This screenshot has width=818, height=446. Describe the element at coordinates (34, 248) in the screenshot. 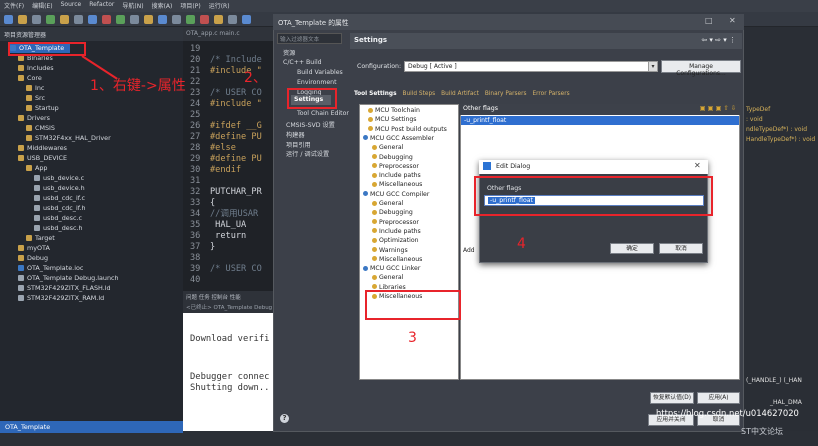

I see `tree-item: myOTA` at that location.